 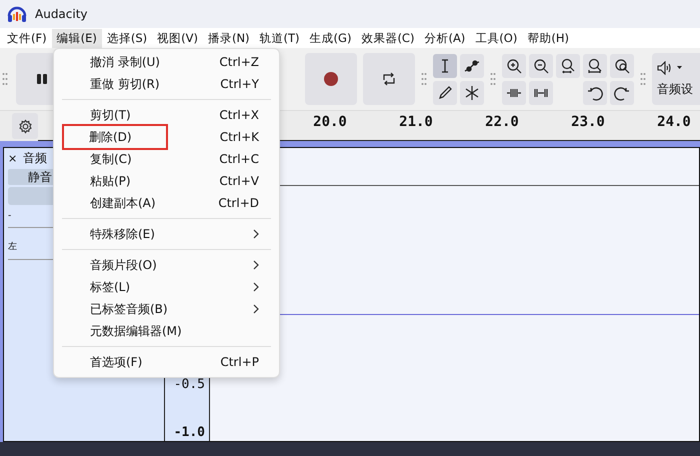 I want to click on draw-tool-button, so click(x=445, y=92).